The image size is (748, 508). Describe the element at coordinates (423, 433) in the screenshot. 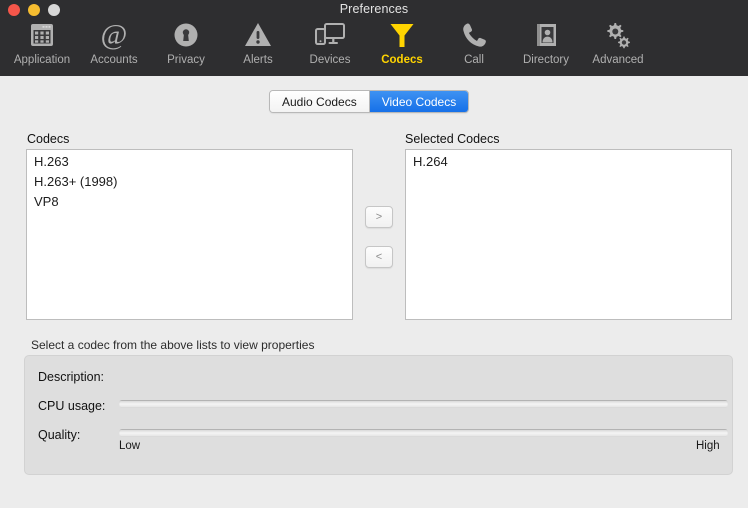

I see `quality-slider` at that location.